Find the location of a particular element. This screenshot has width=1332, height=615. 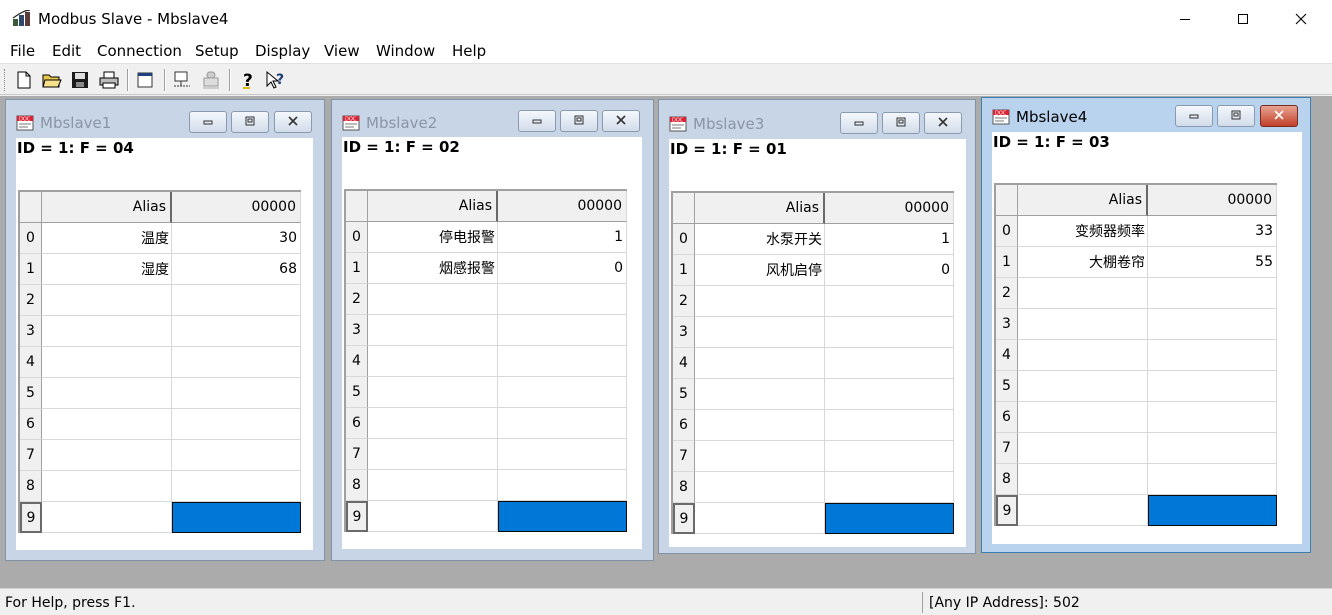

row-header: 1 is located at coordinates (357, 268).